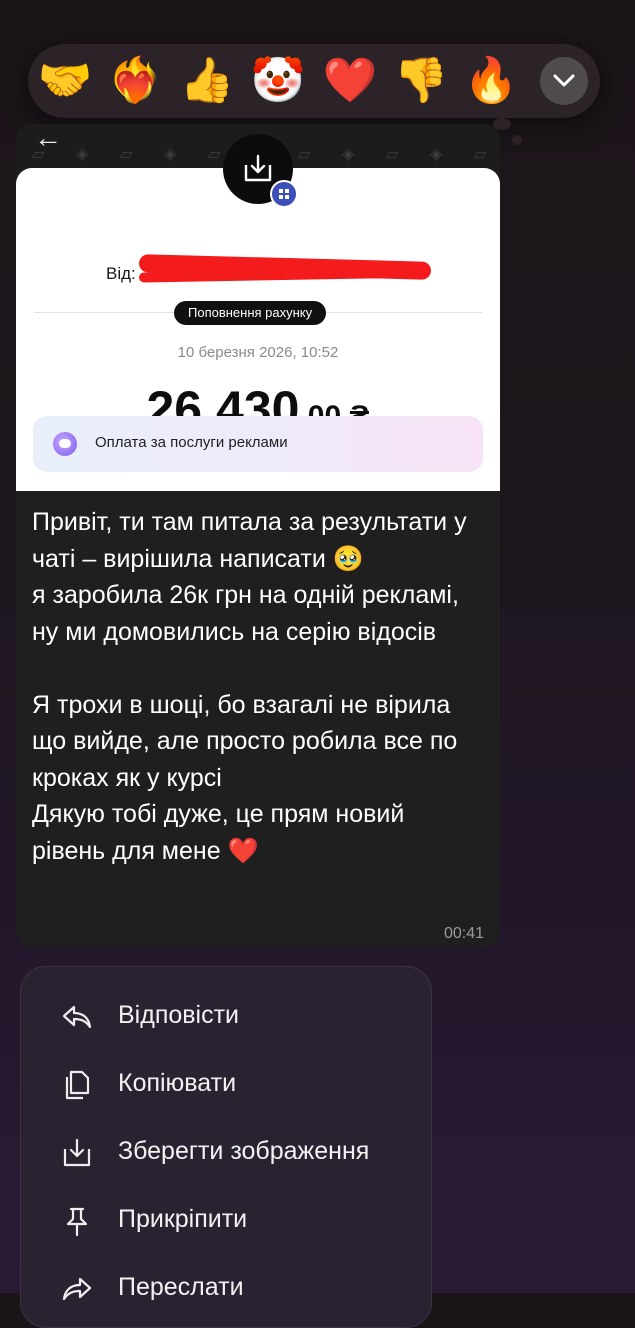 The image size is (635, 1328). I want to click on more-reactions-button, so click(564, 81).